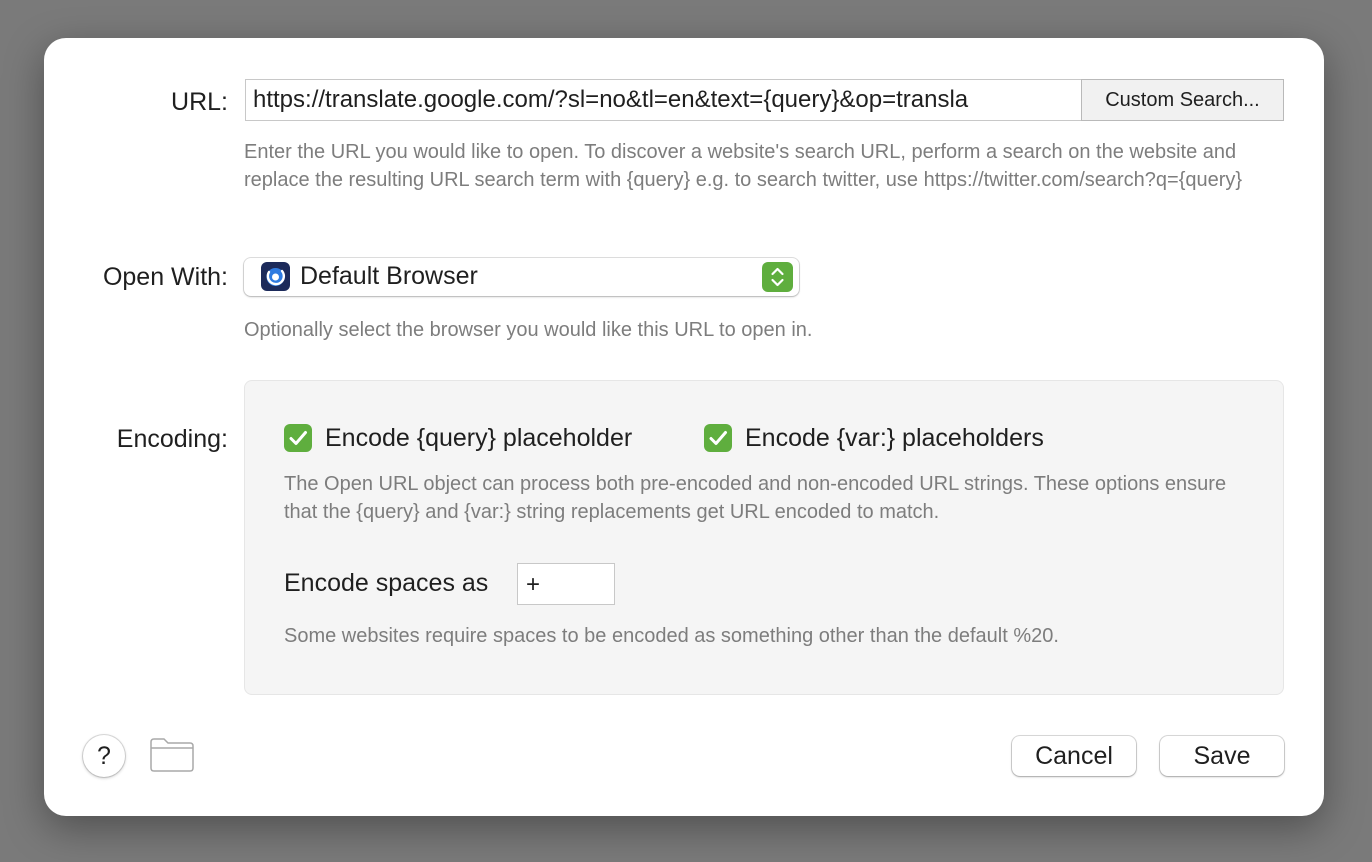  Describe the element at coordinates (199, 102) in the screenshot. I see `url-label: URL:` at that location.